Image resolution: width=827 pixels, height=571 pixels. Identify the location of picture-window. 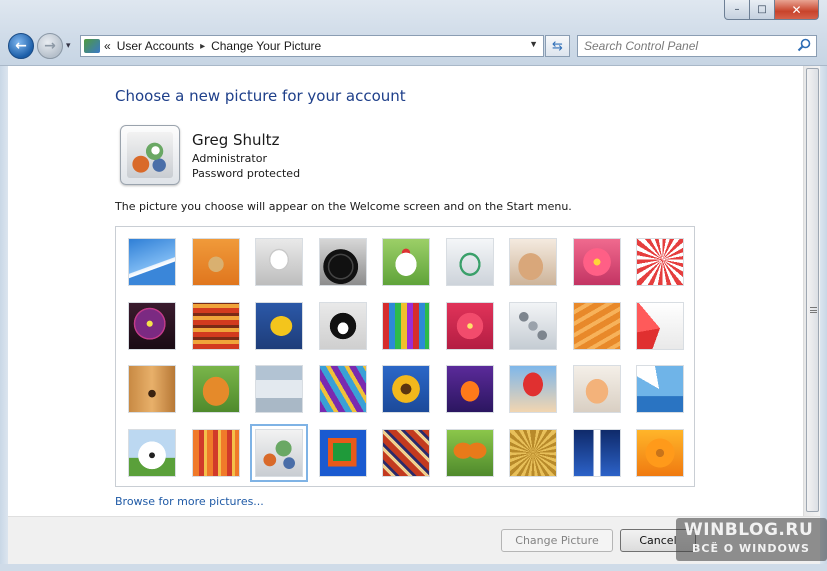
(342, 452).